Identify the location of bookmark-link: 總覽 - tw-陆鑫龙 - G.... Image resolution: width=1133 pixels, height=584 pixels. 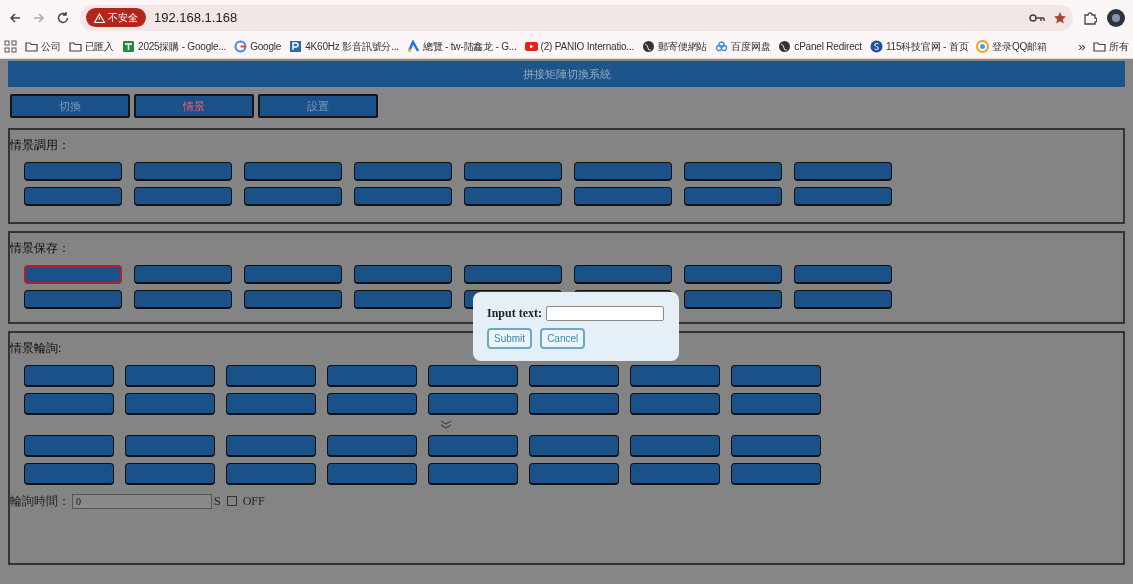
(461, 46).